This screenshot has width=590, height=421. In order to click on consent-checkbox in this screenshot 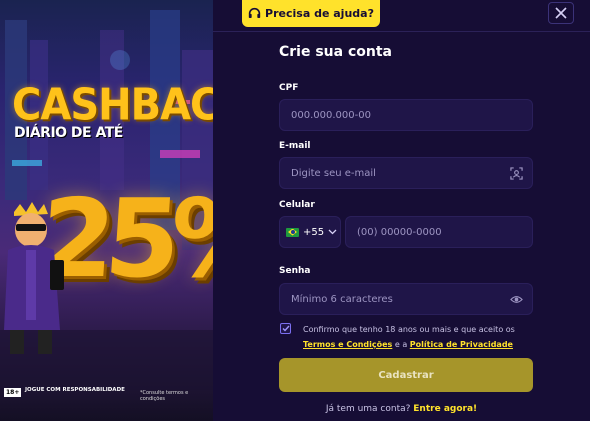, I will do `click(285, 328)`.